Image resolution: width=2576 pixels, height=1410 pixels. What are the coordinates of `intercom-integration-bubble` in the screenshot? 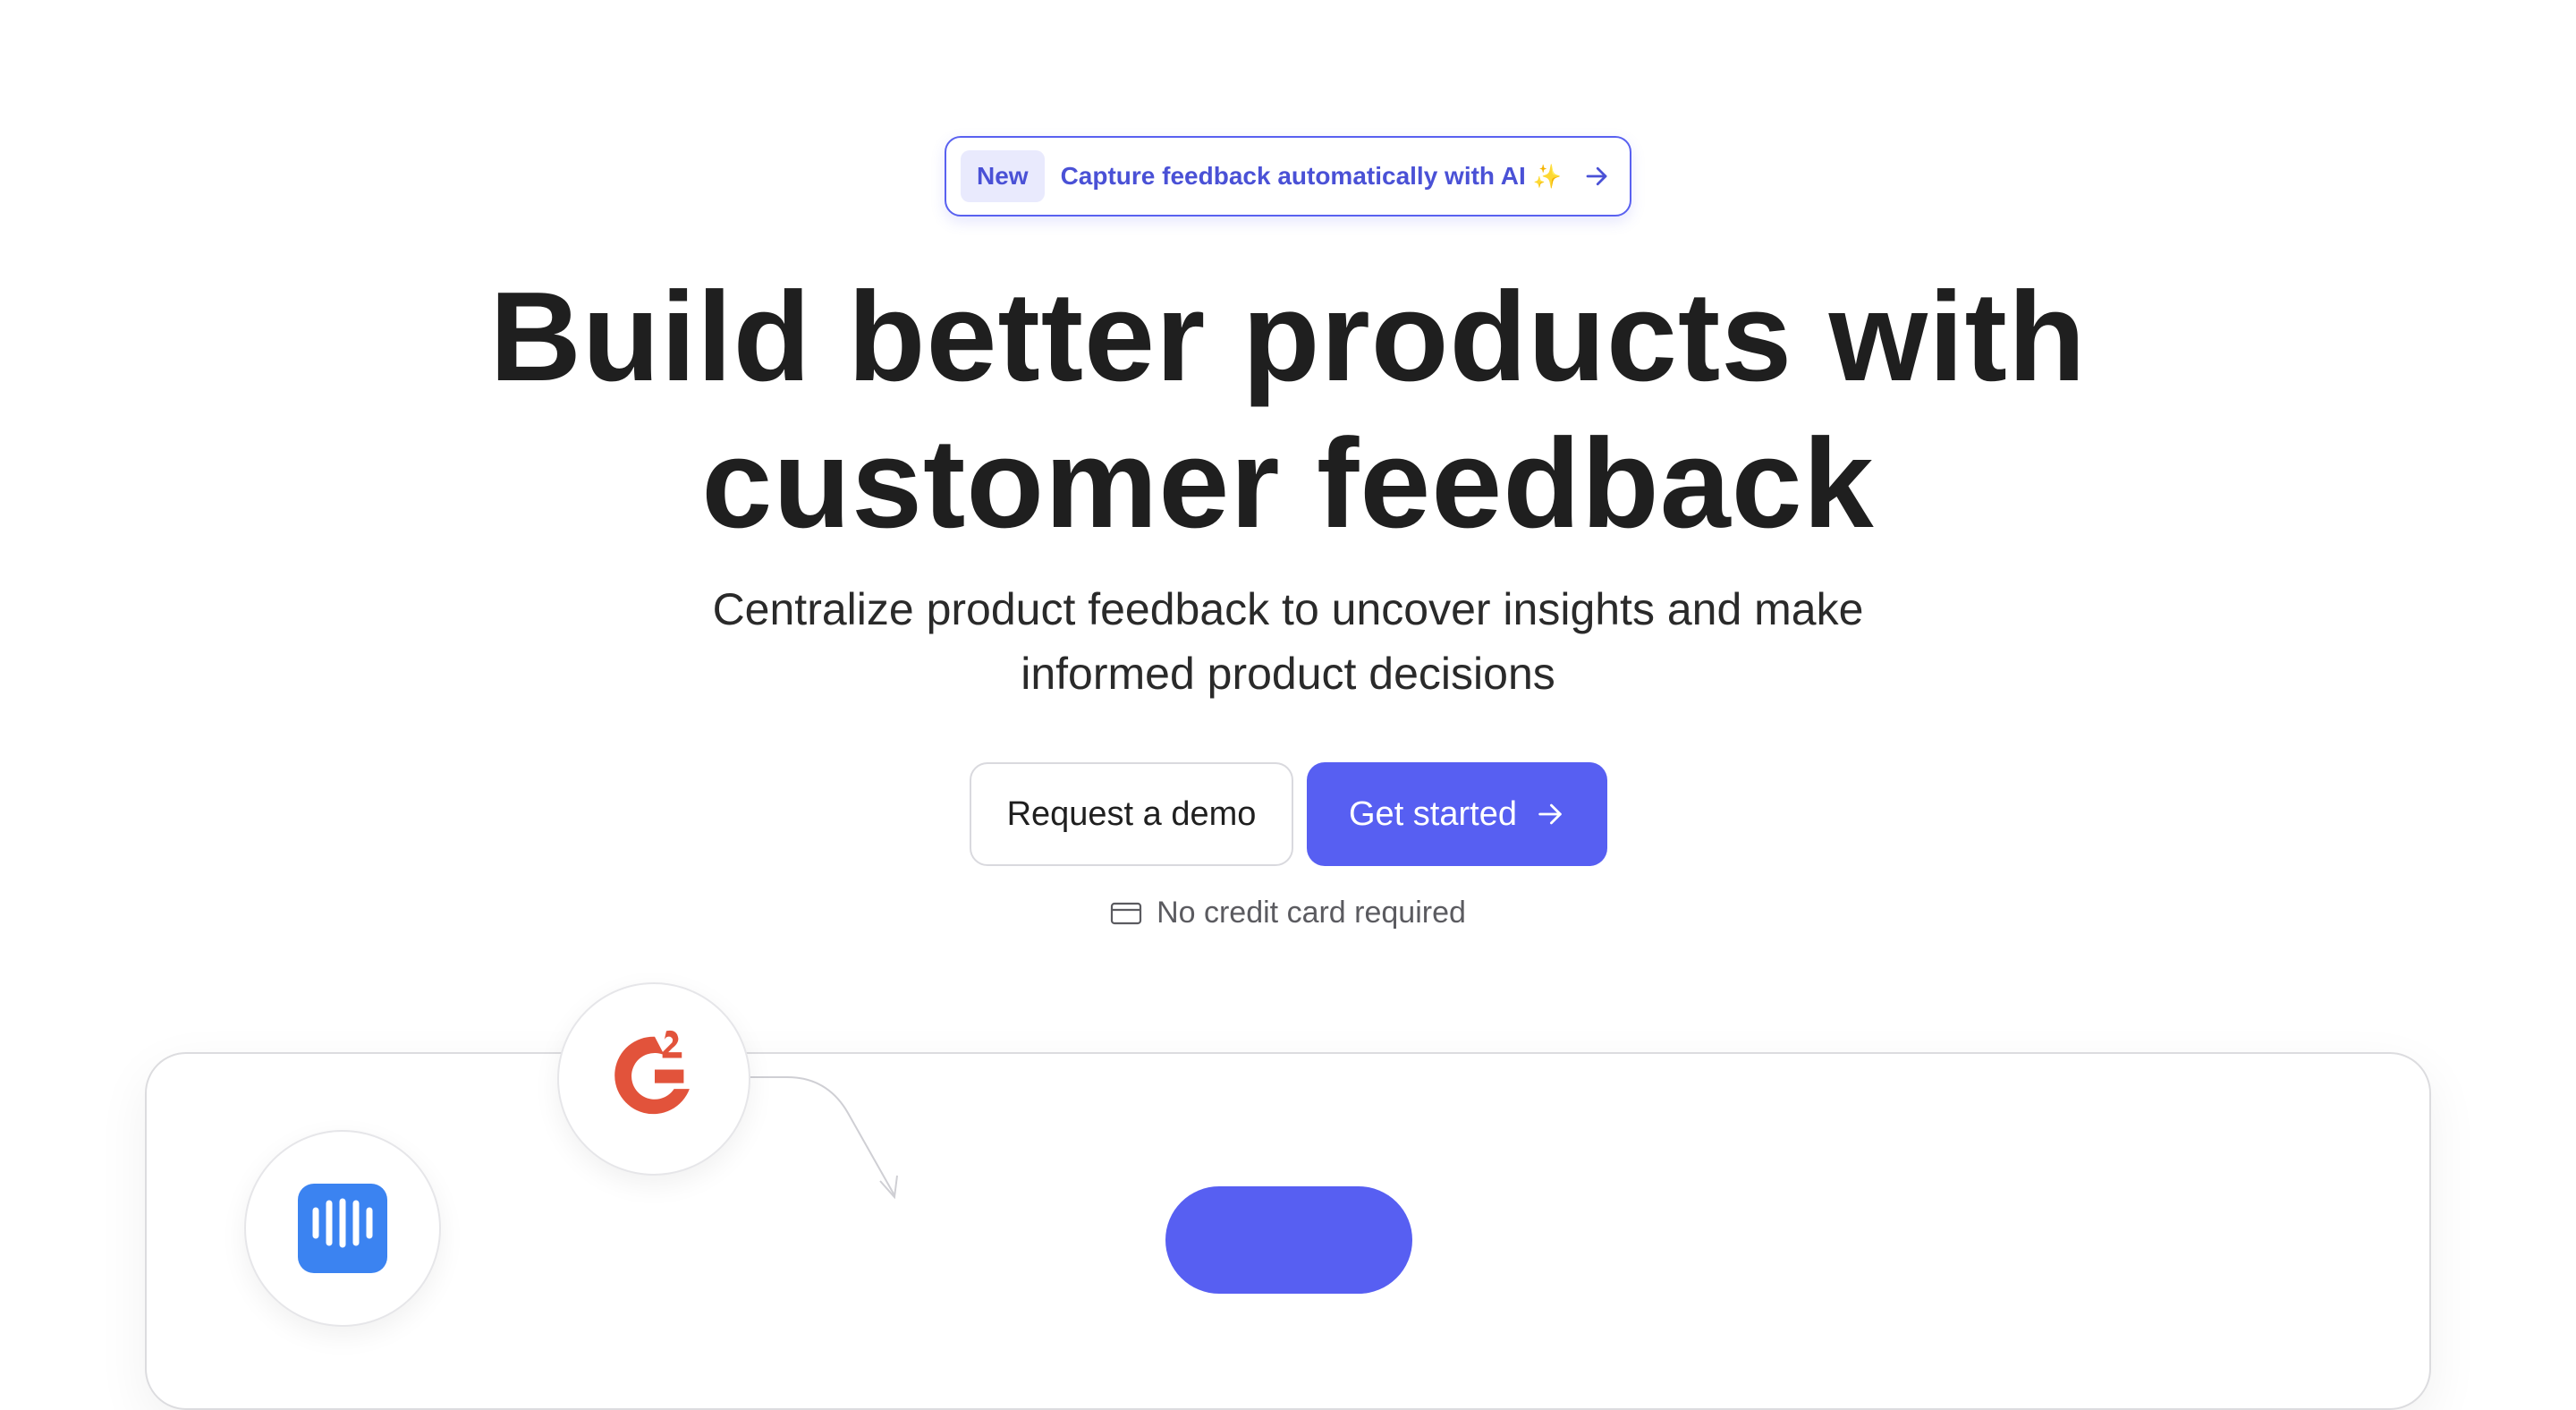 It's located at (342, 1228).